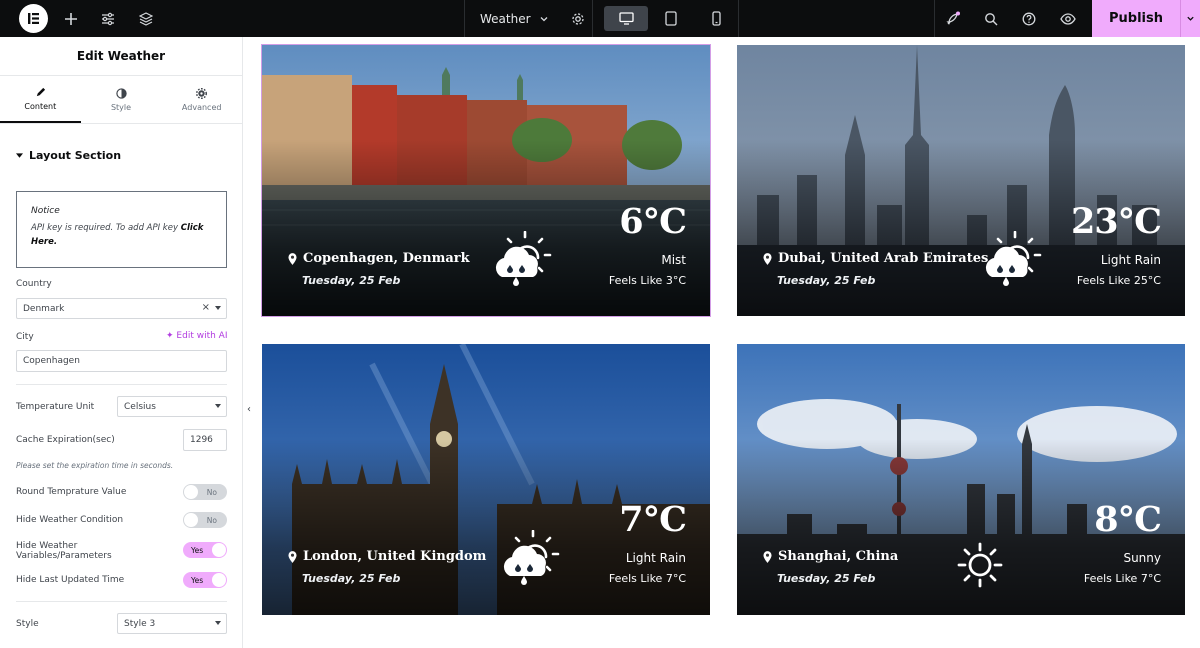 The image size is (1200, 648). What do you see at coordinates (1029, 18) in the screenshot?
I see `help-question-icon` at bounding box center [1029, 18].